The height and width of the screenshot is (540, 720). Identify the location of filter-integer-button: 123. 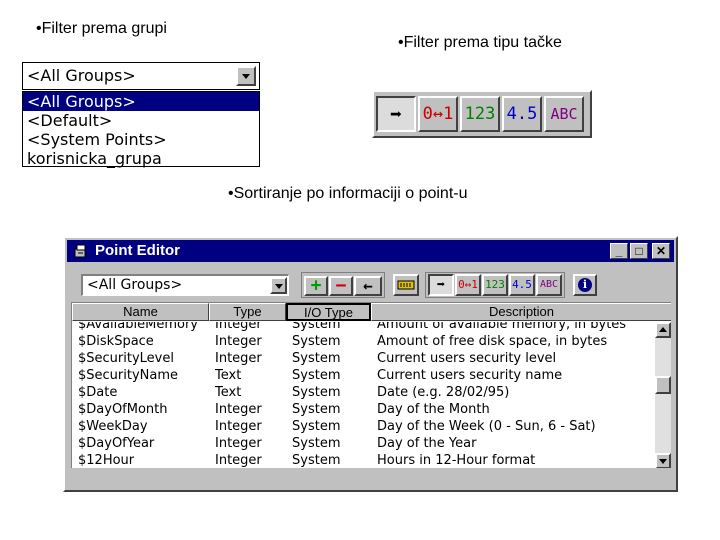
(480, 114).